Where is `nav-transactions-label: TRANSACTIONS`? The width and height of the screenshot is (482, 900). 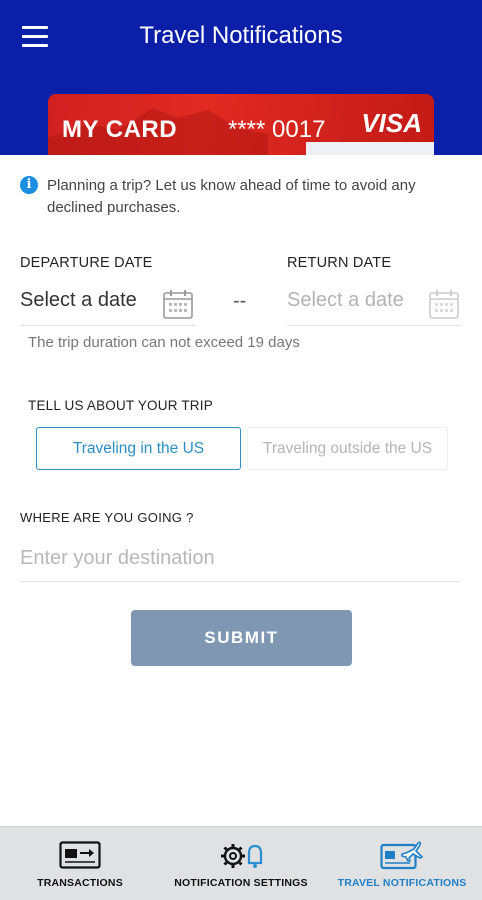
nav-transactions-label: TRANSACTIONS is located at coordinates (80, 883).